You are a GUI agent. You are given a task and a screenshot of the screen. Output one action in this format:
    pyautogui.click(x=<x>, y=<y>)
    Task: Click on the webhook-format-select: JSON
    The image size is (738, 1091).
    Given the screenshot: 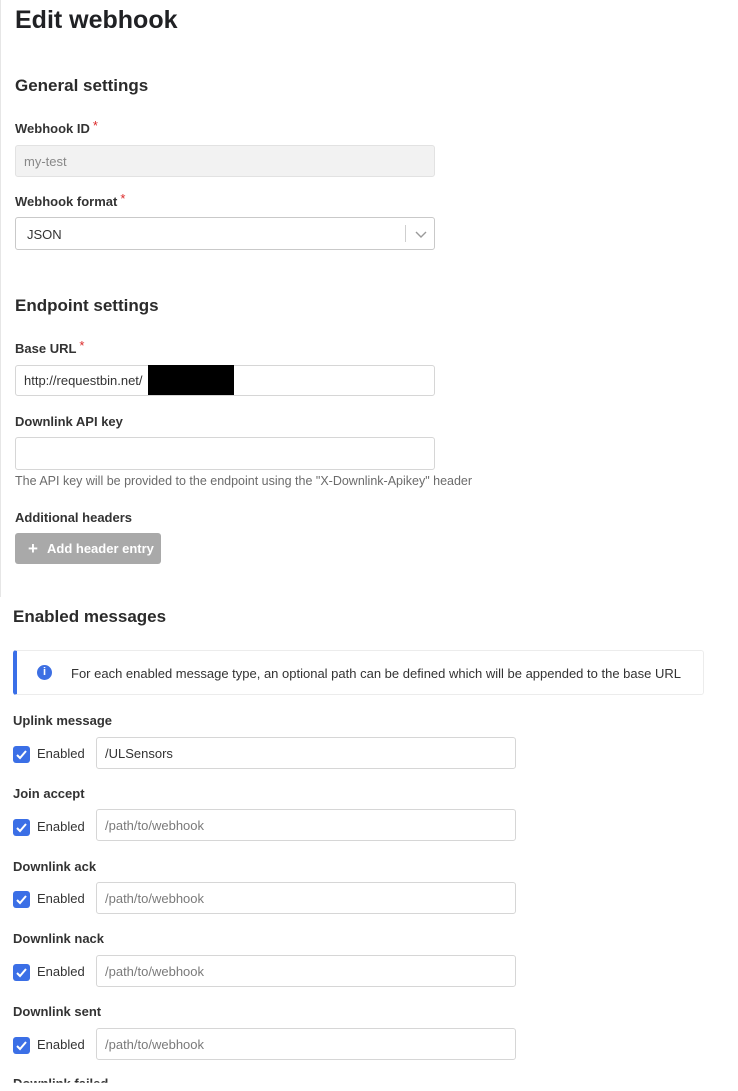 What is the action you would take?
    pyautogui.click(x=225, y=233)
    